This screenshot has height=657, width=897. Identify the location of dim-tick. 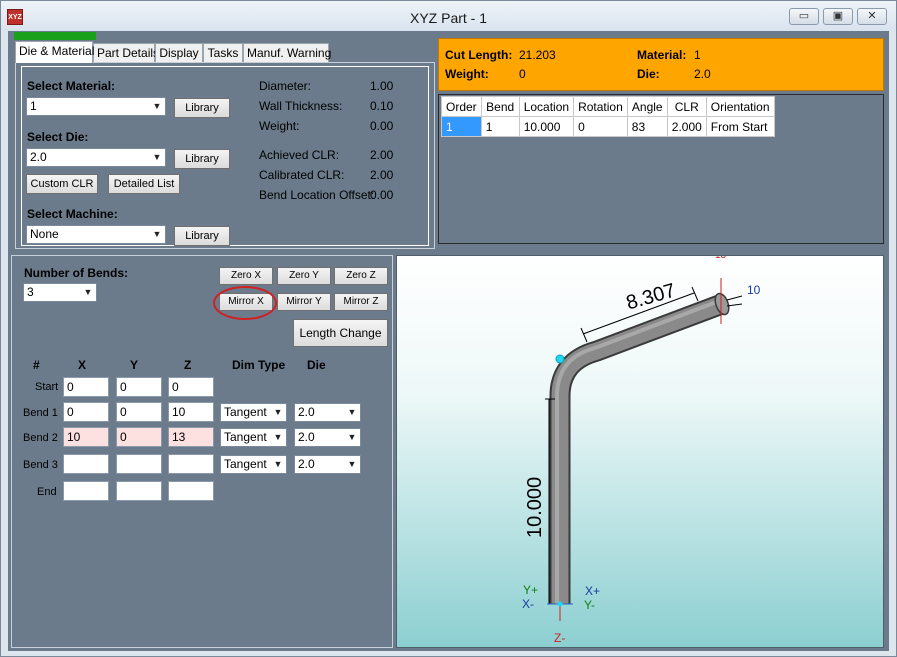
(584, 335).